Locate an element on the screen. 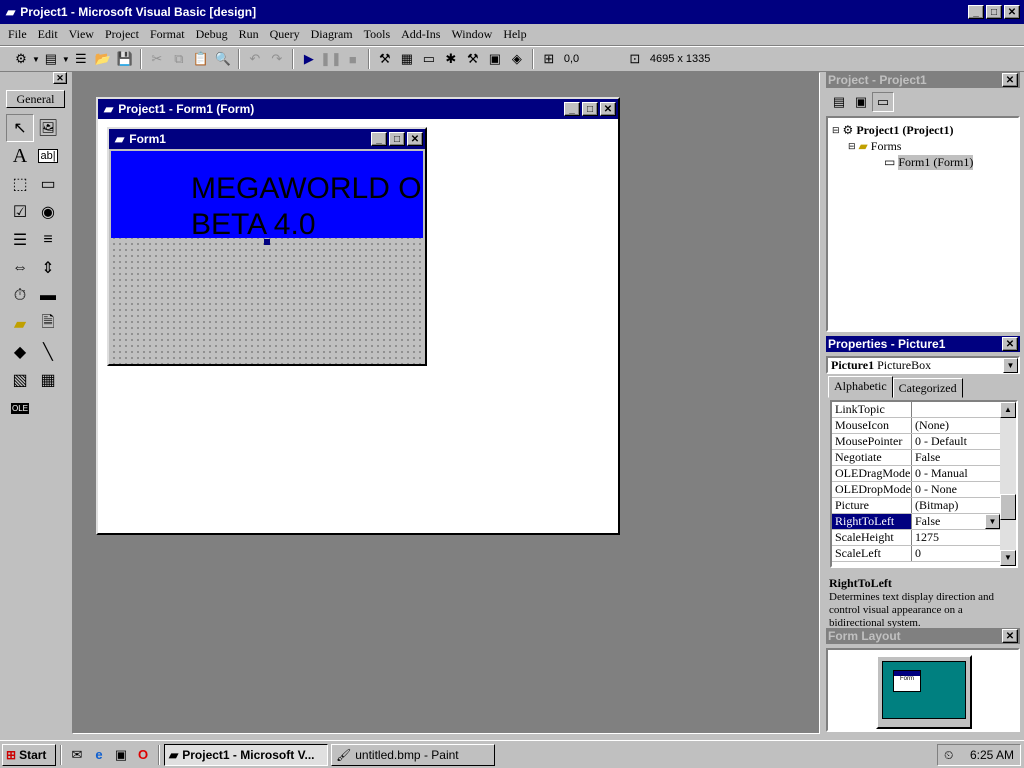  view-object-icon: ▣ is located at coordinates (861, 102).